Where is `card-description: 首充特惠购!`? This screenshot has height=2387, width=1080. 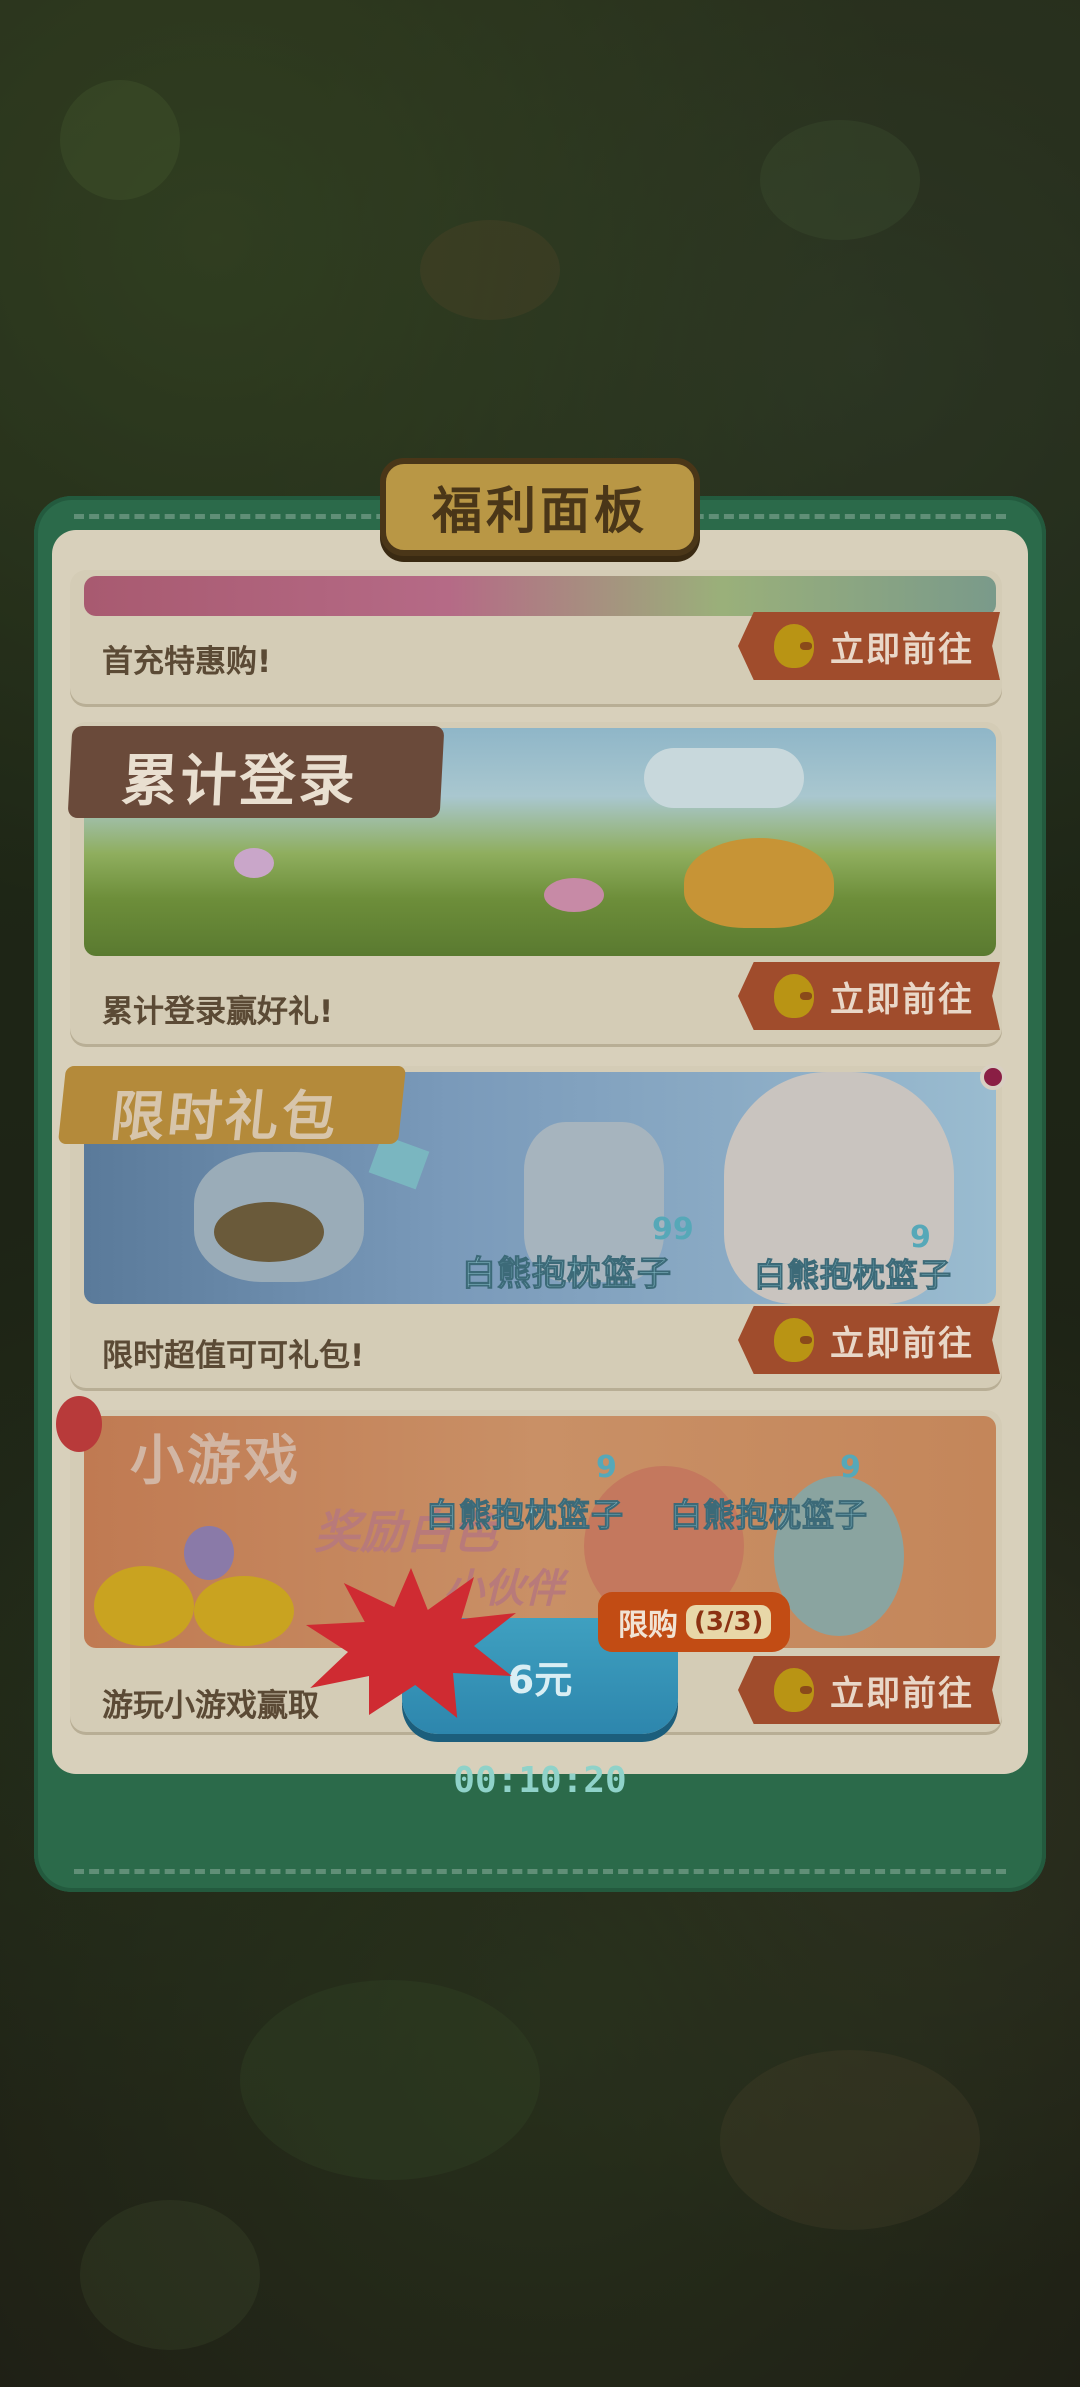
card-description: 首充特惠购! is located at coordinates (187, 662).